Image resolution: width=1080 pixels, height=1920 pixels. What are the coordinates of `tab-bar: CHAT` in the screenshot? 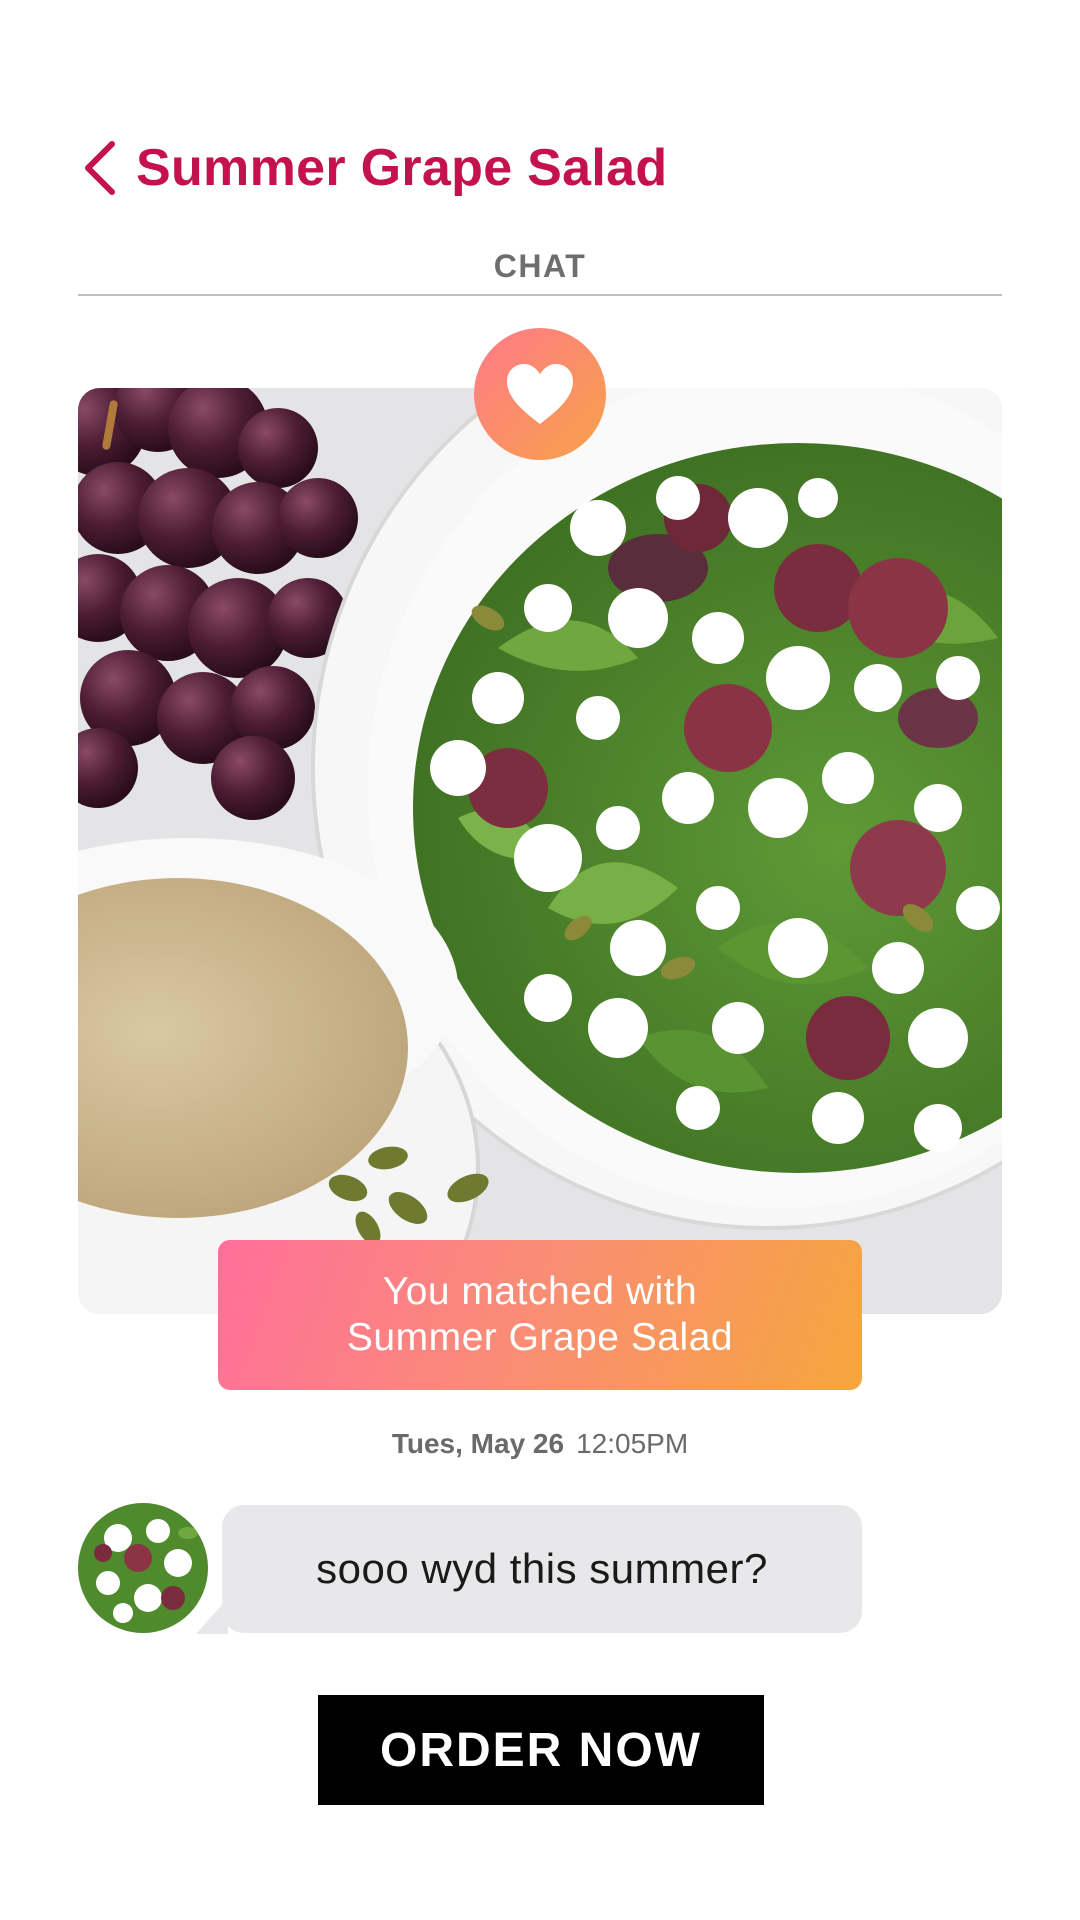 It's located at (540, 268).